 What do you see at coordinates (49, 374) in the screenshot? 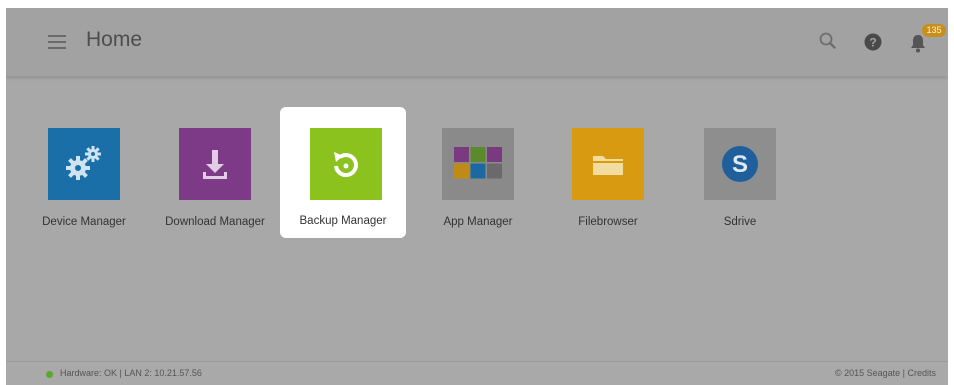
I see `status-ok-indicator` at bounding box center [49, 374].